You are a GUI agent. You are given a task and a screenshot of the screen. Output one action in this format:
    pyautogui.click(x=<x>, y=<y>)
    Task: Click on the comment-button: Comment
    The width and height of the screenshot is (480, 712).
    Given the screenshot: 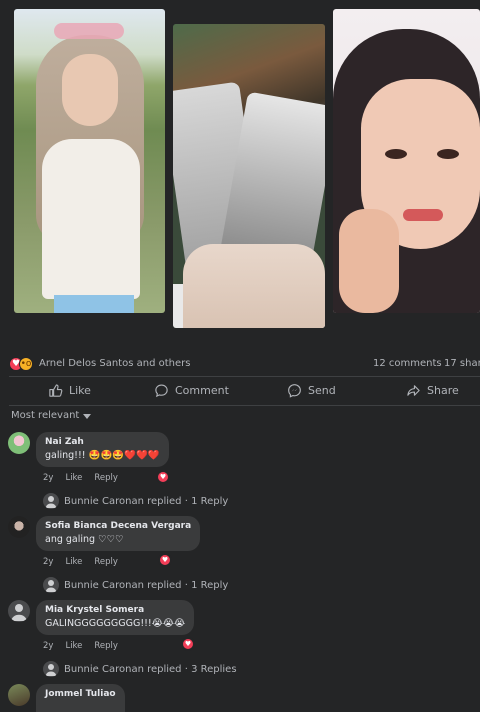 What is the action you would take?
    pyautogui.click(x=191, y=390)
    